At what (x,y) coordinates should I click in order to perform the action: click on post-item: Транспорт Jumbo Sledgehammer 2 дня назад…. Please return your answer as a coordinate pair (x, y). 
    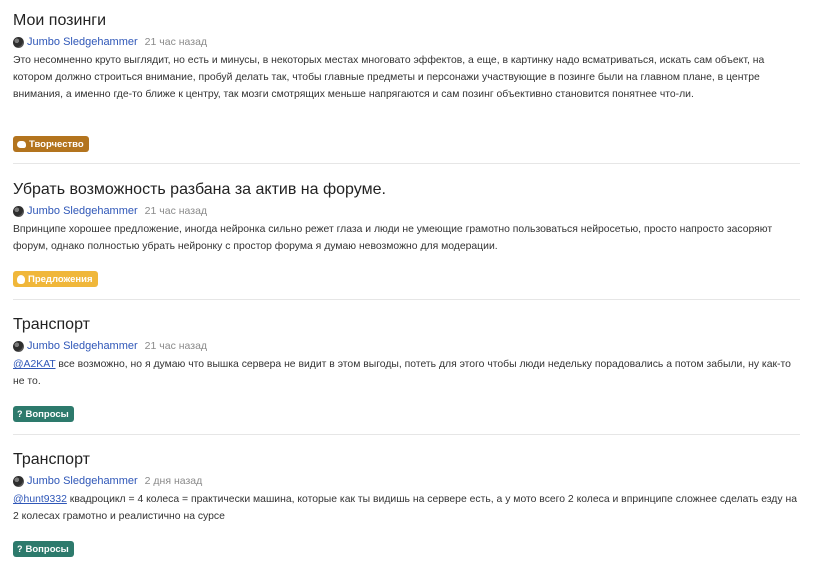
    Looking at the image, I should click on (406, 487).